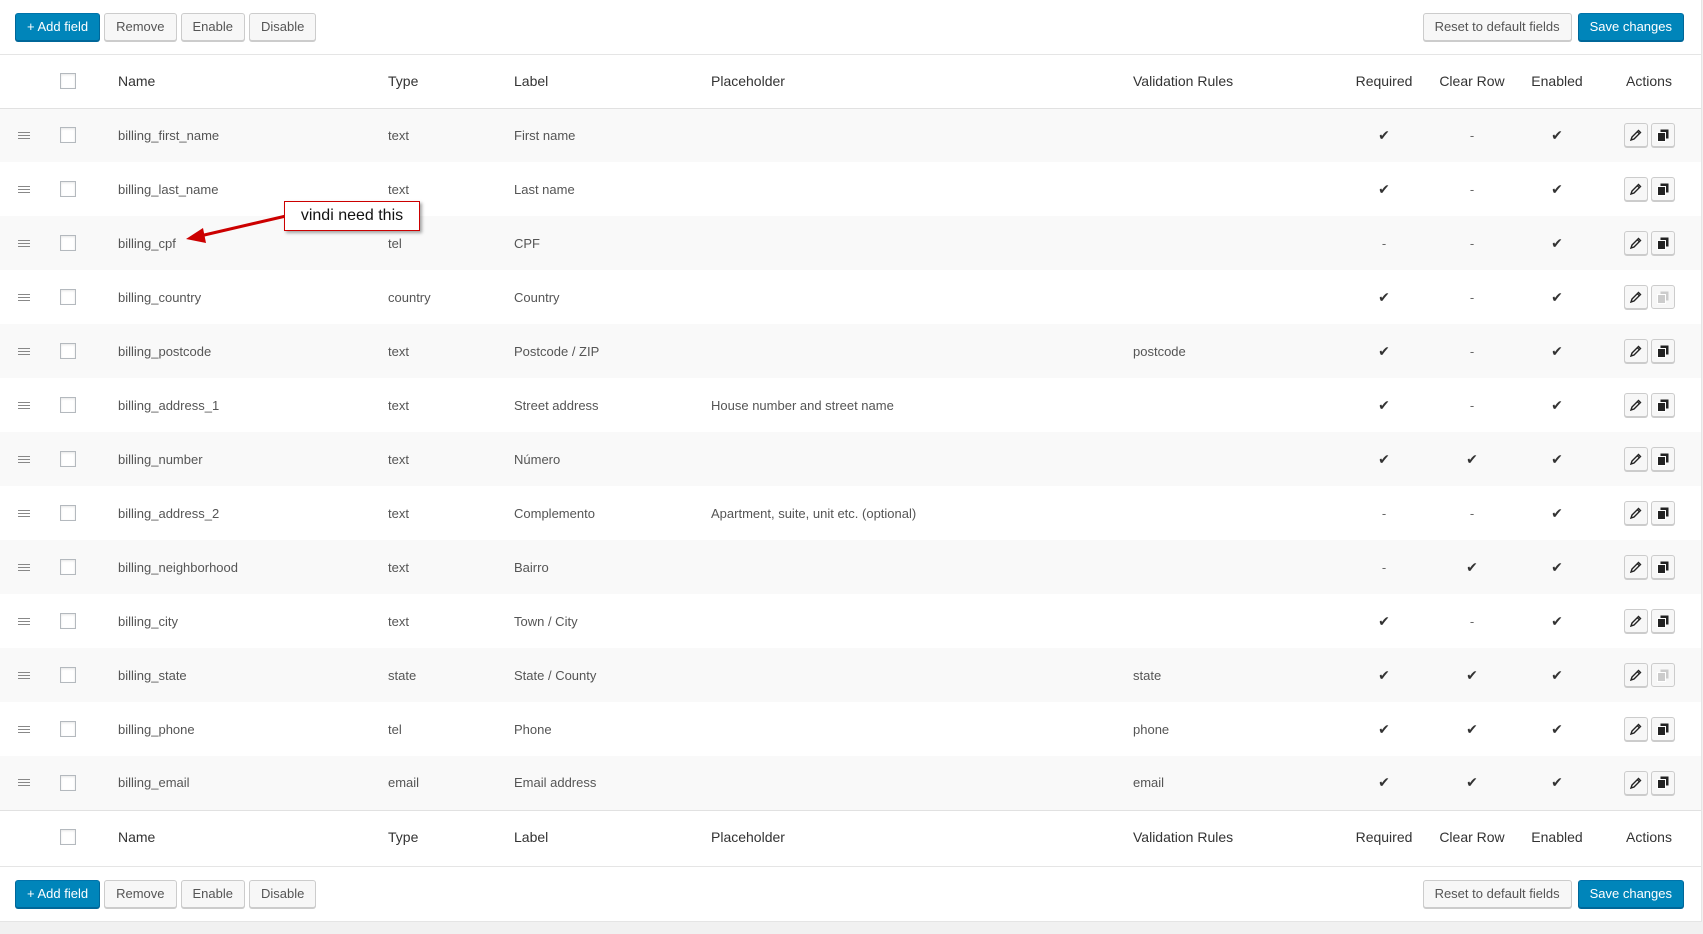  Describe the element at coordinates (58, 894) in the screenshot. I see `add-field-button-bottom: + Add field` at that location.